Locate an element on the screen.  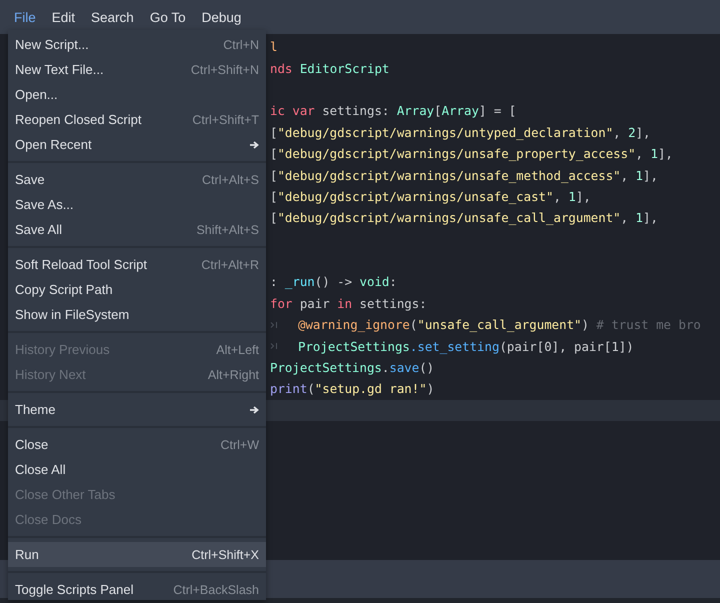
code-line: ProjectSettings.set_setting(pair[0], pair[1]) is located at coordinates (466, 346).